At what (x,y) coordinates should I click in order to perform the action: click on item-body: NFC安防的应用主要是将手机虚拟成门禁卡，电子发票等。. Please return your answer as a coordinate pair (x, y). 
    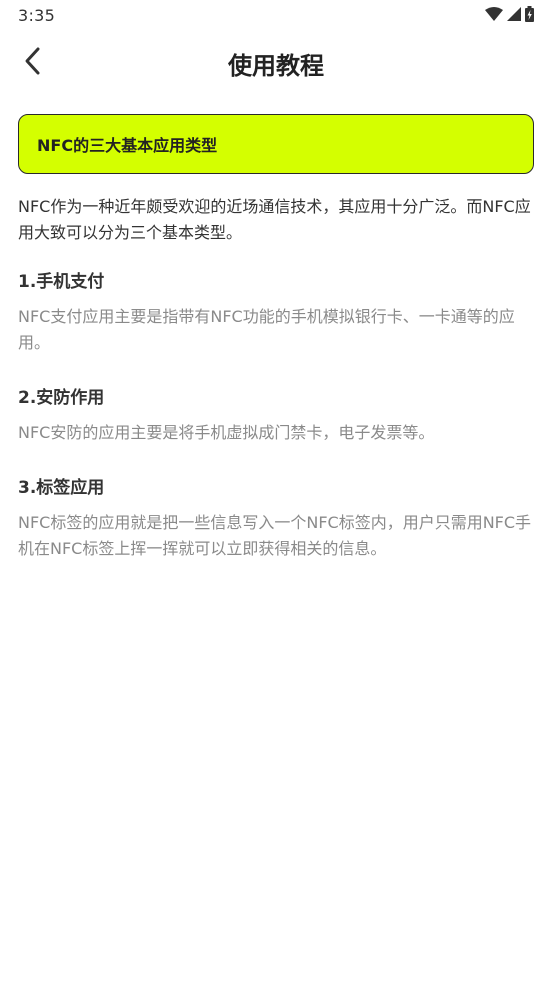
    Looking at the image, I should click on (226, 432).